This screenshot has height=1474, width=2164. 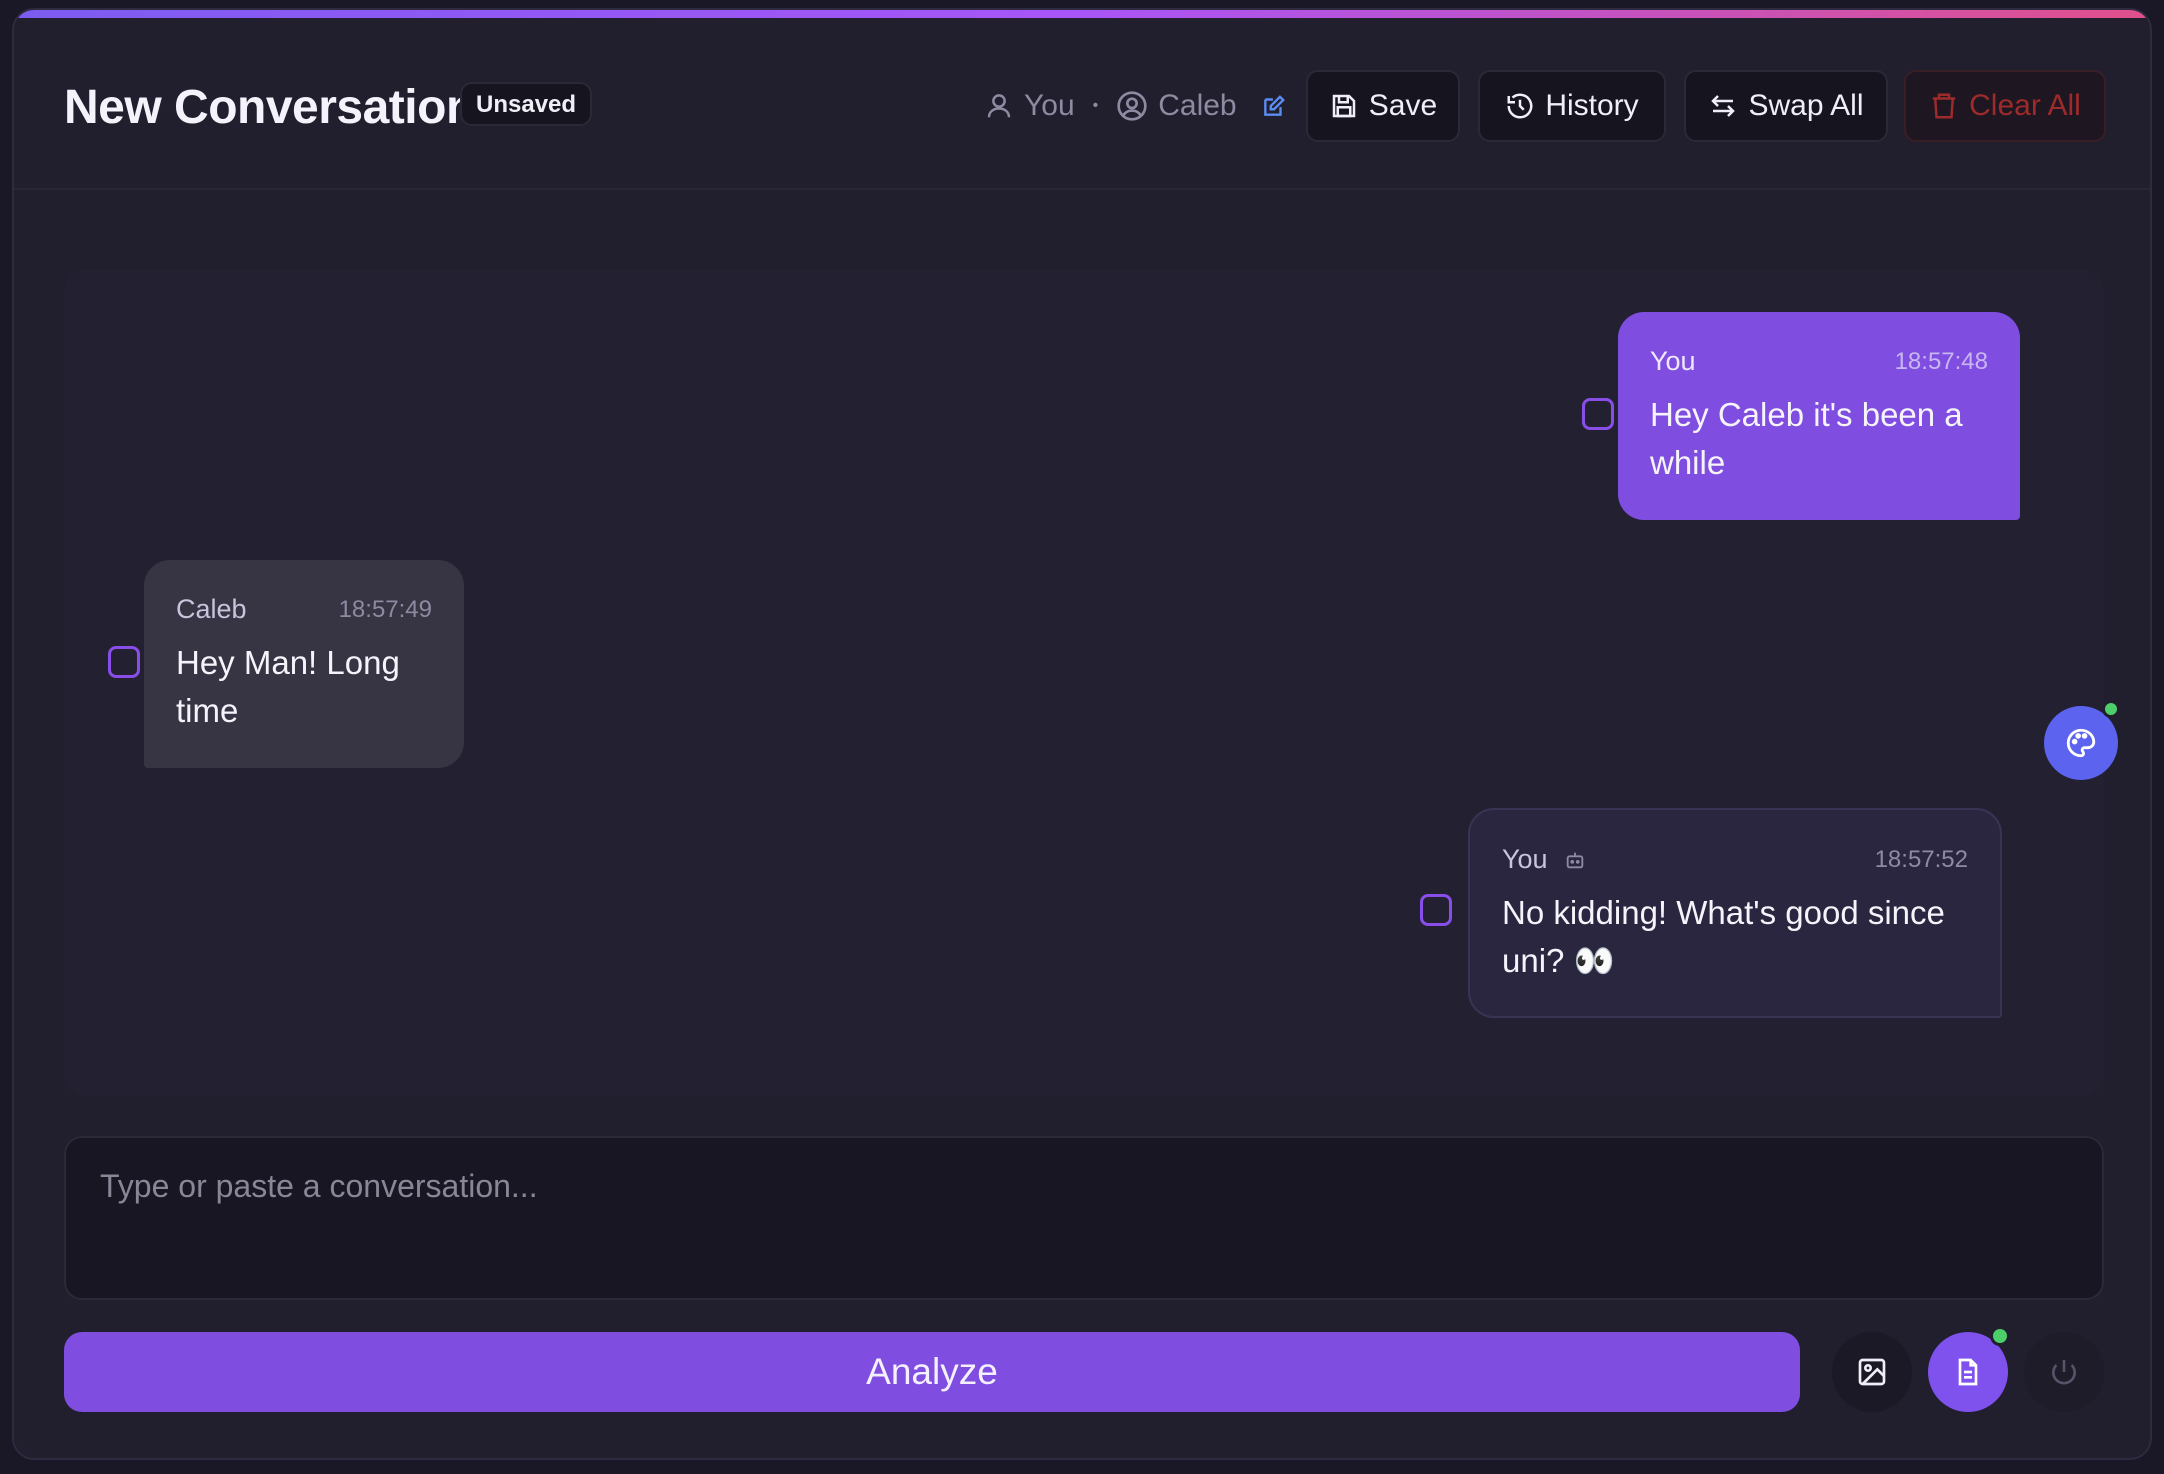 I want to click on bot-icon, so click(x=1574, y=860).